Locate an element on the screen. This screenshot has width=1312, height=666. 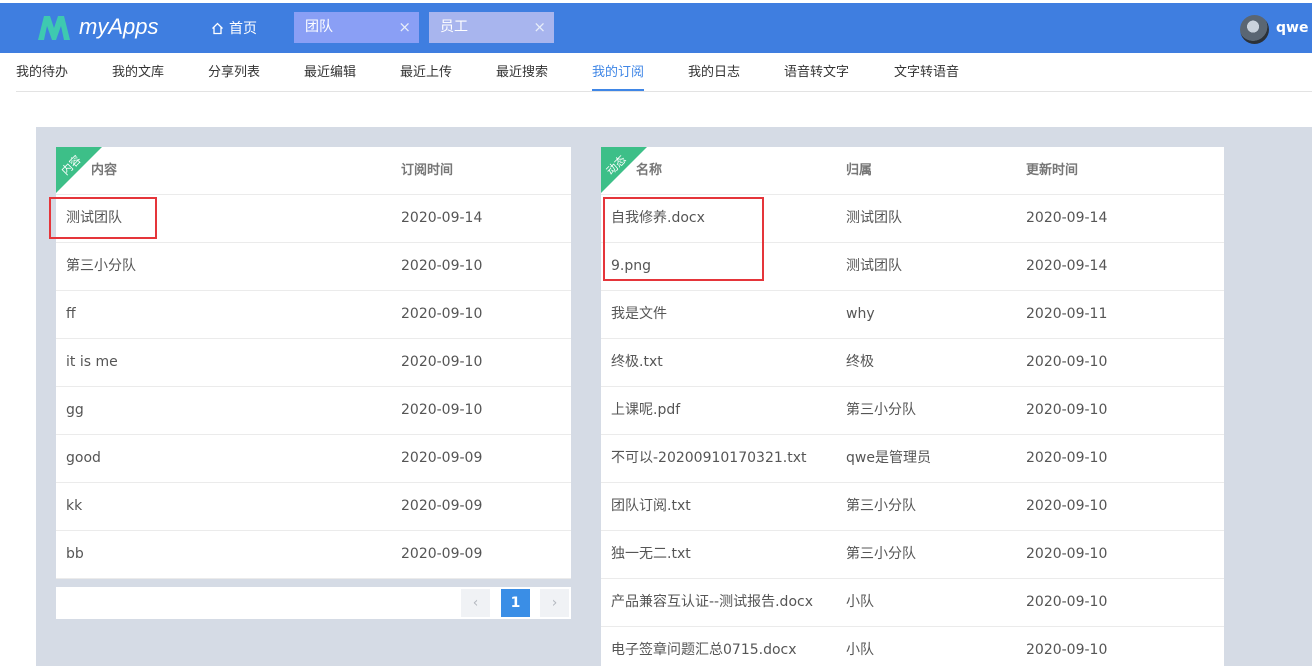
row-name: 第三小分队 is located at coordinates (101, 266).